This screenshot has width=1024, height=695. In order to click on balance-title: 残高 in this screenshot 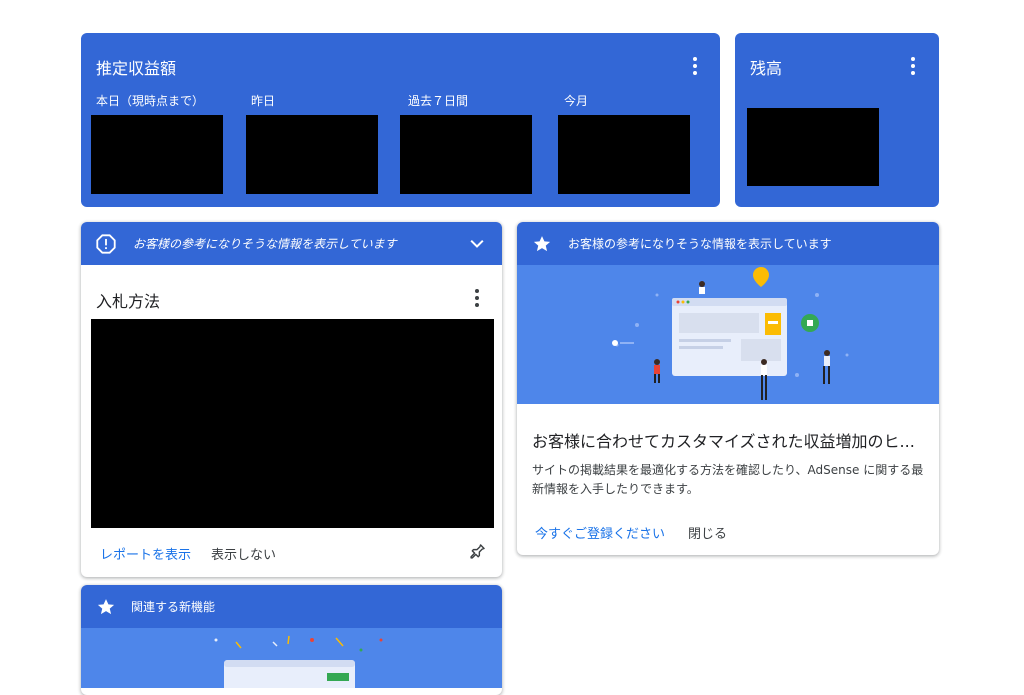, I will do `click(766, 68)`.